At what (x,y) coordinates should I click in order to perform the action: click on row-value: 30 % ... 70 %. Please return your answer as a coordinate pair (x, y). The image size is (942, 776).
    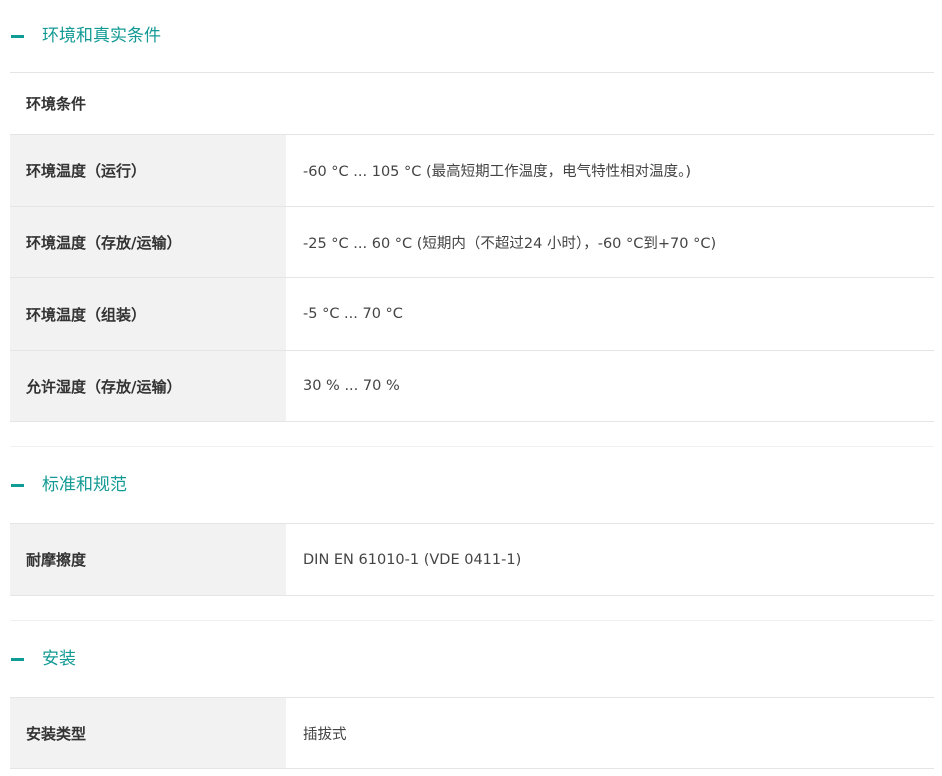
    Looking at the image, I should click on (351, 386).